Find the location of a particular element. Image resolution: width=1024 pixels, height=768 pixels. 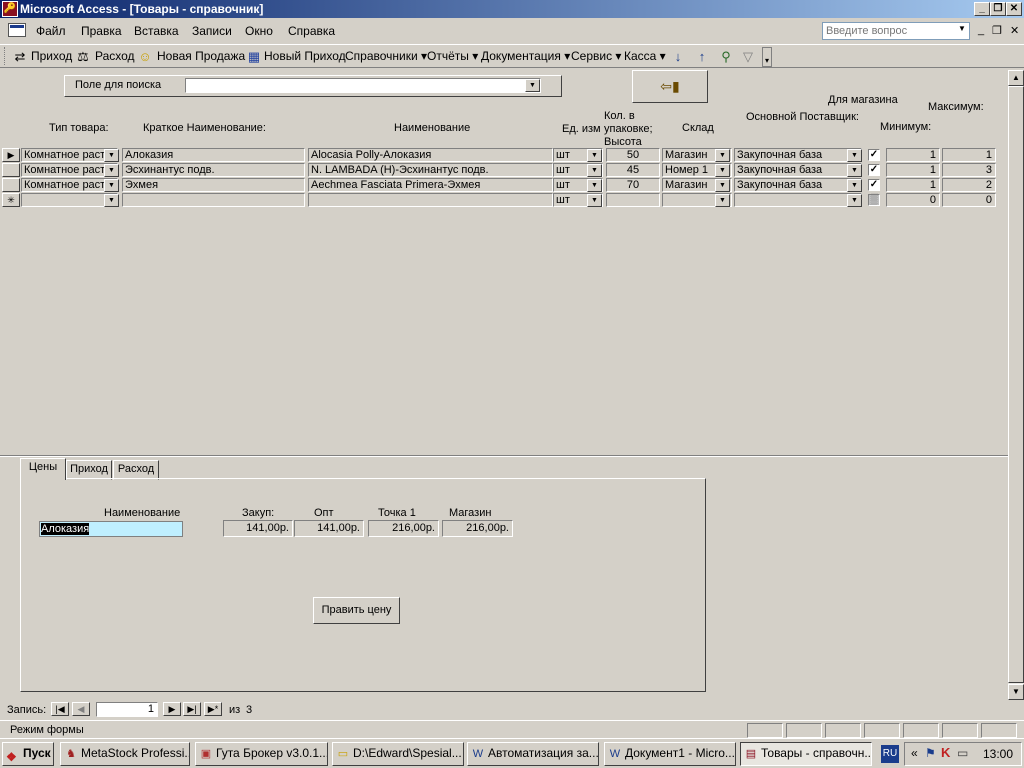

scroll-up-icon: ▲ is located at coordinates (1016, 78).